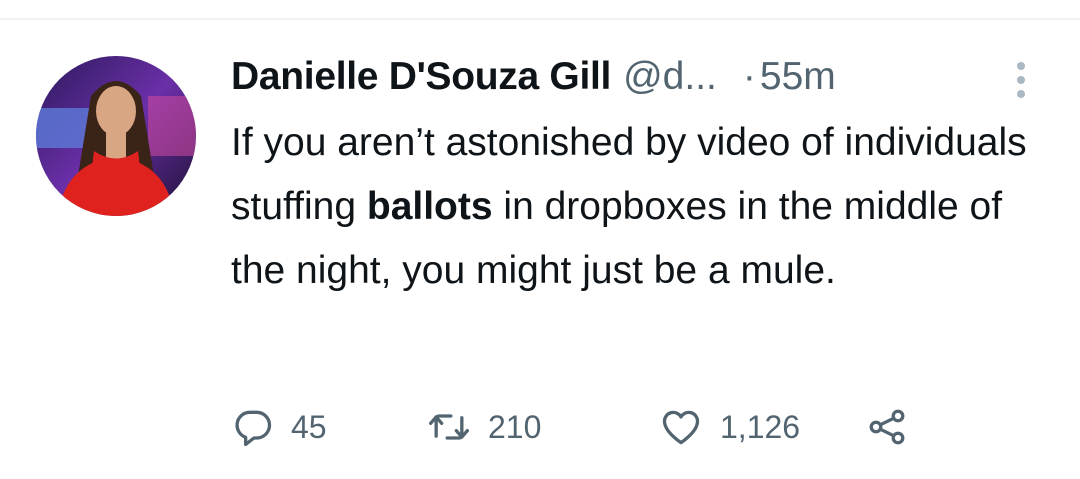 The image size is (1080, 479). What do you see at coordinates (253, 428) in the screenshot?
I see `reply-icon` at bounding box center [253, 428].